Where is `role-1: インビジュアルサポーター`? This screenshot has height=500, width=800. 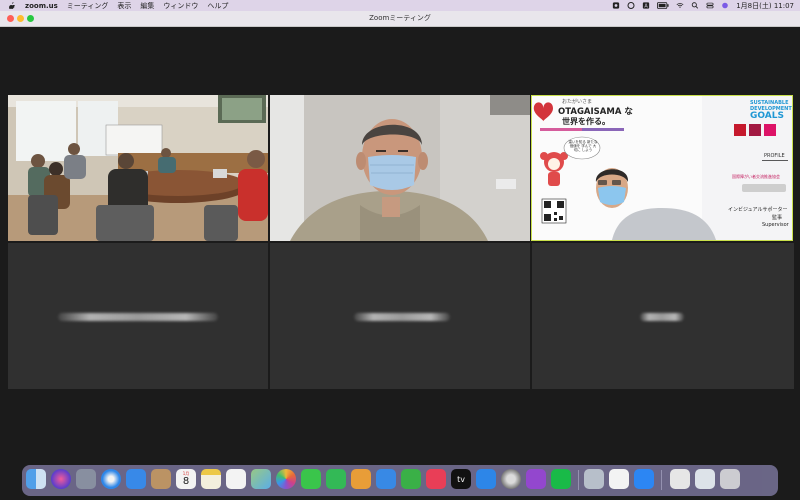 role-1: インビジュアルサポーター is located at coordinates (758, 210).